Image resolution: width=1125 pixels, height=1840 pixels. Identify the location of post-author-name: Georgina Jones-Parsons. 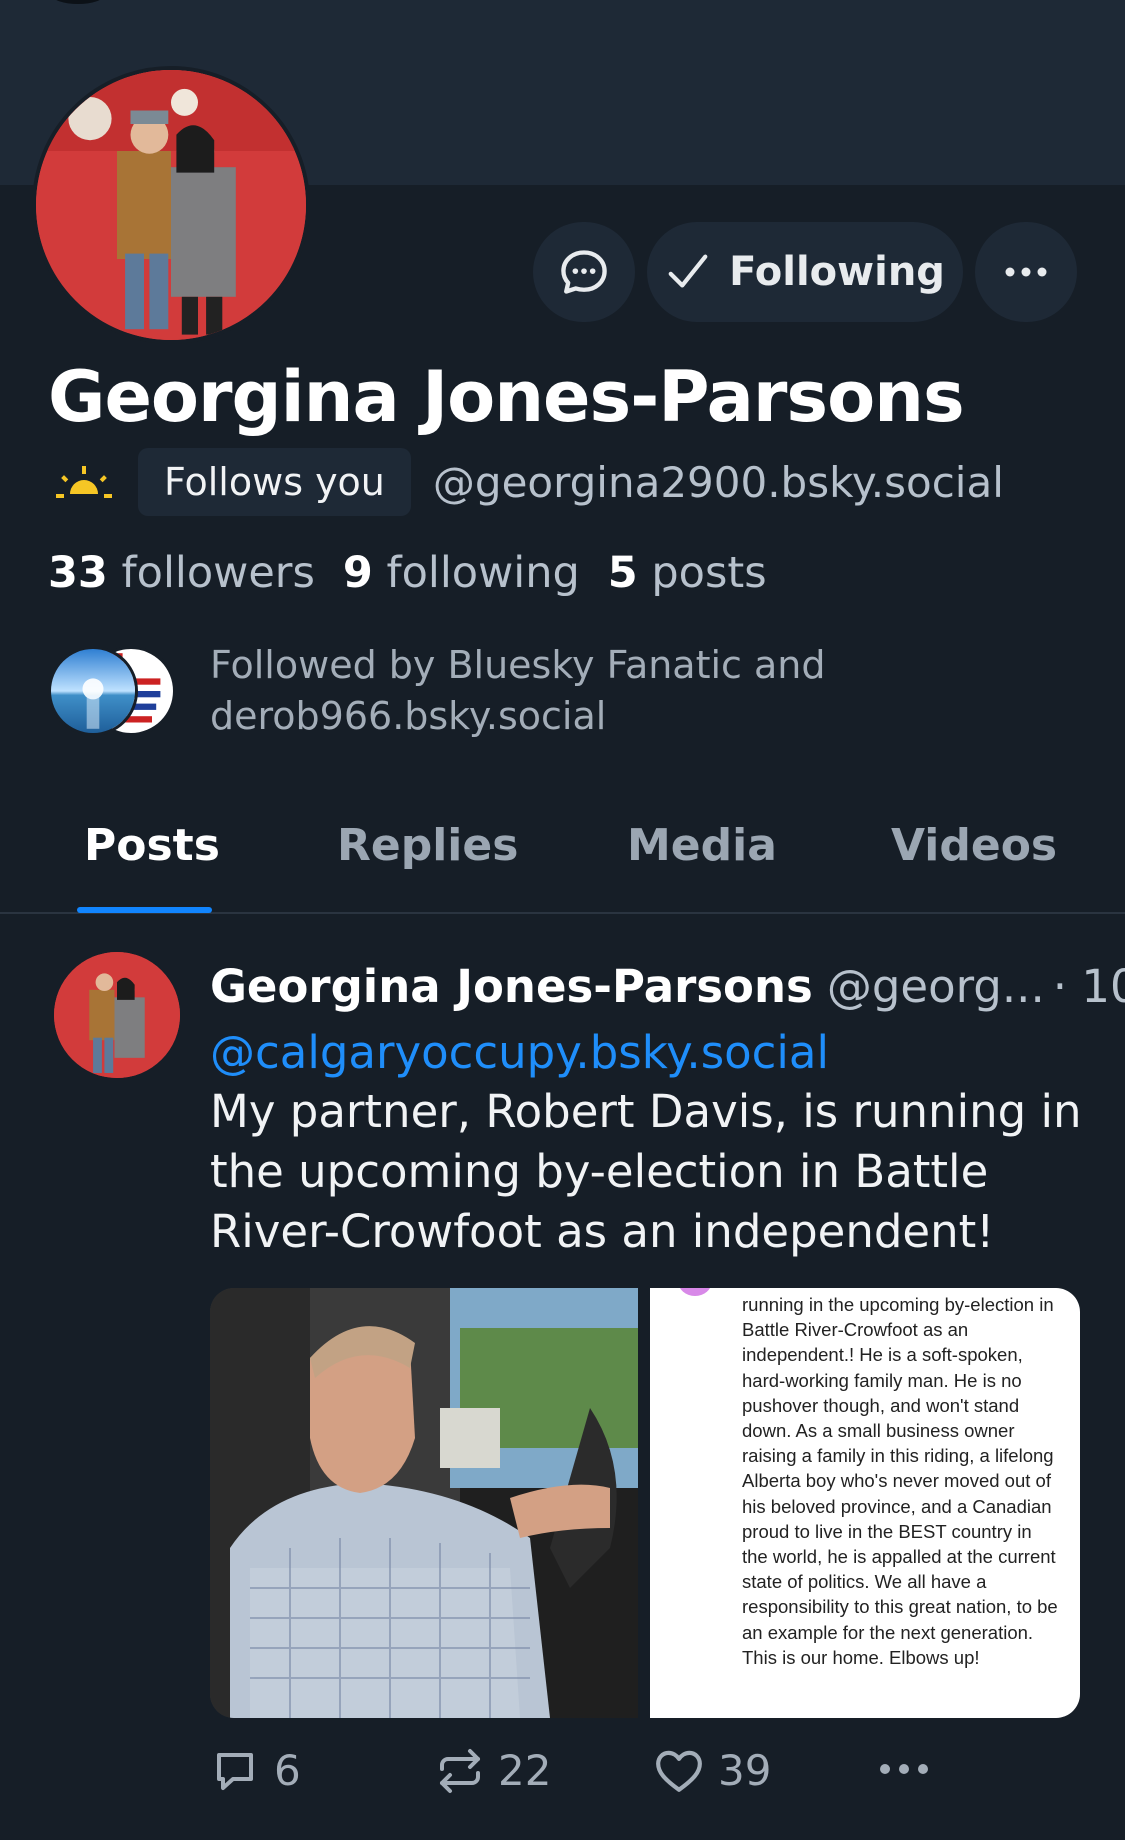
(511, 986).